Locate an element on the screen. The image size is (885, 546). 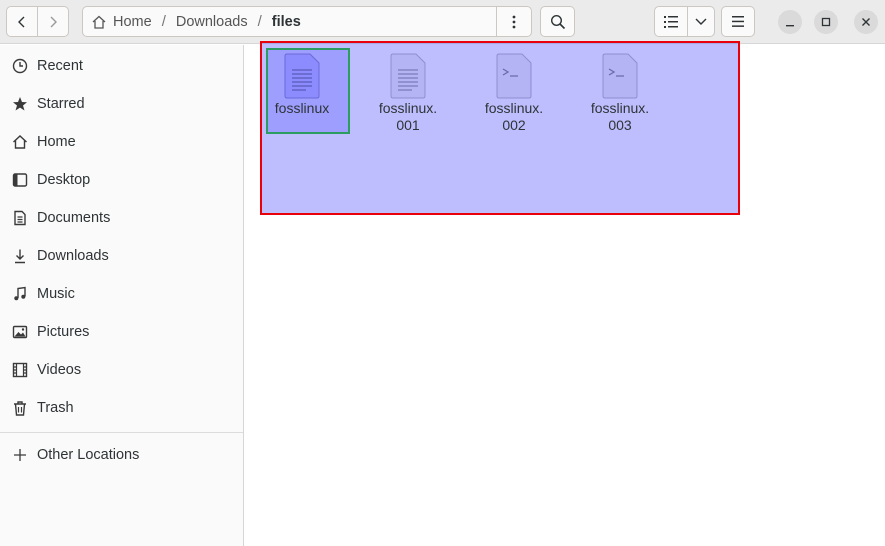
sidebar-item-label: Trash is located at coordinates (55, 408).